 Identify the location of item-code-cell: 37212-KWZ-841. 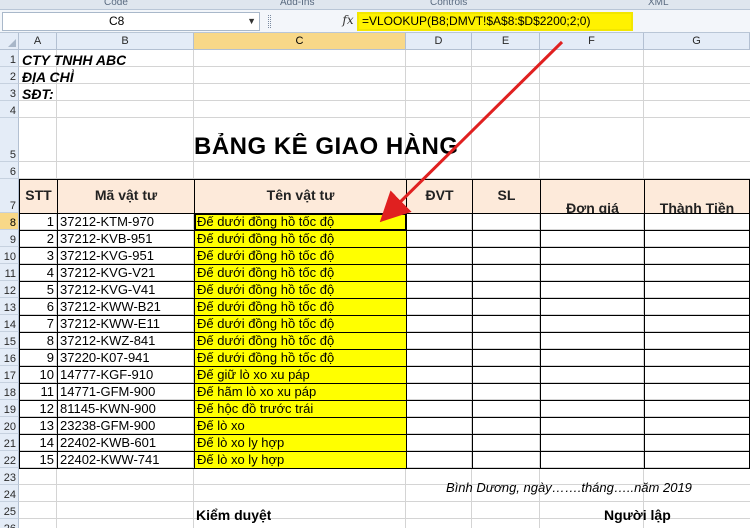
(126, 341).